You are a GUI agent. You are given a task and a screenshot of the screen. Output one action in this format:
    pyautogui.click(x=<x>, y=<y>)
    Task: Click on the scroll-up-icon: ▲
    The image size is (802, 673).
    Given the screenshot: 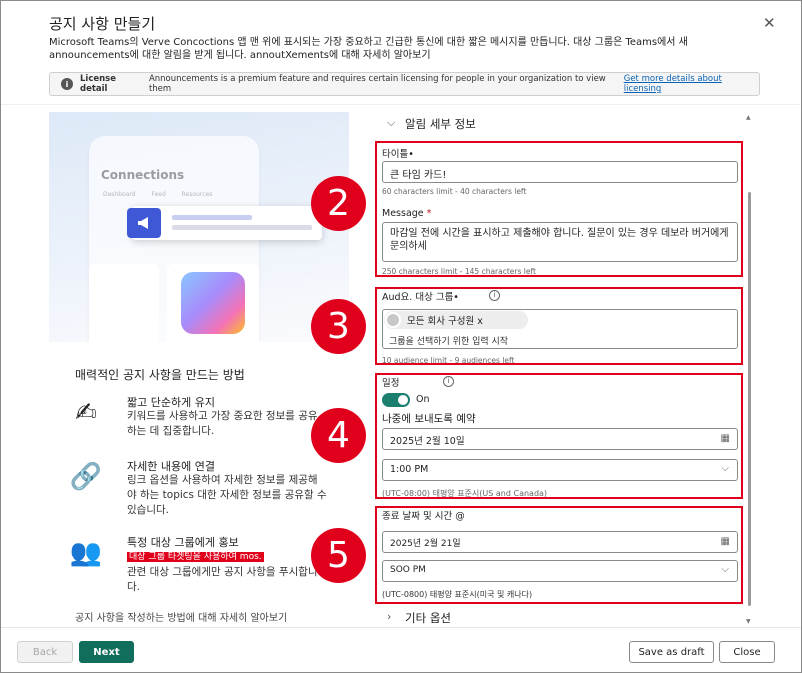 What is the action you would take?
    pyautogui.click(x=748, y=117)
    